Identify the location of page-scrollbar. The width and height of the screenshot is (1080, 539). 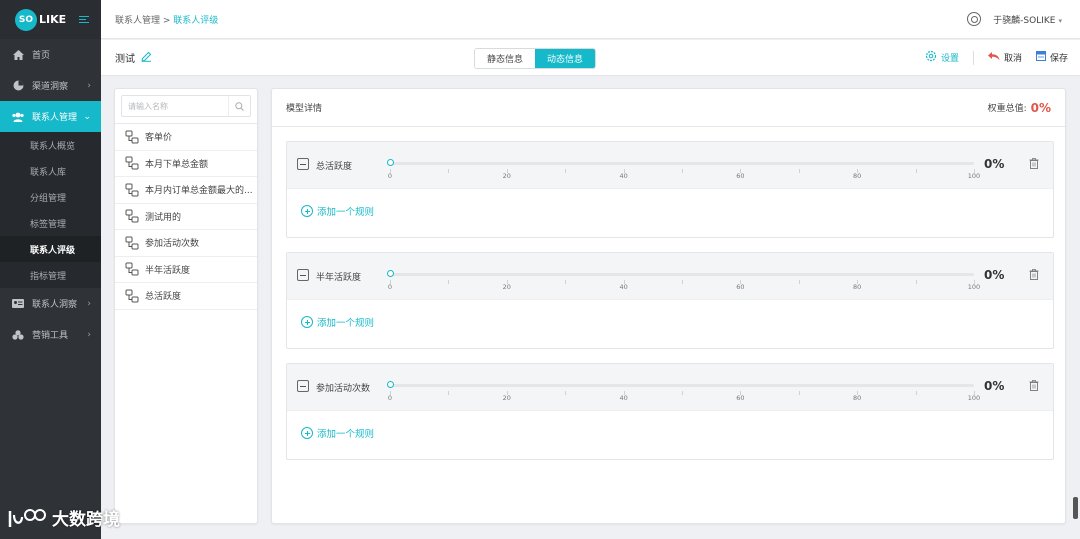
(1075, 508).